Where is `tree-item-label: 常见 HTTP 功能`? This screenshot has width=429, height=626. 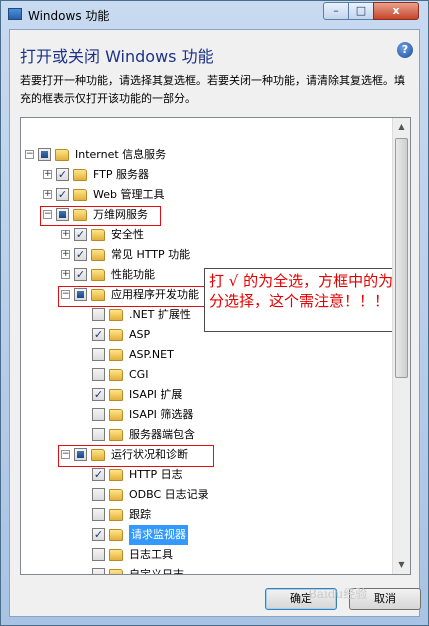 tree-item-label: 常见 HTTP 功能 is located at coordinates (150, 255).